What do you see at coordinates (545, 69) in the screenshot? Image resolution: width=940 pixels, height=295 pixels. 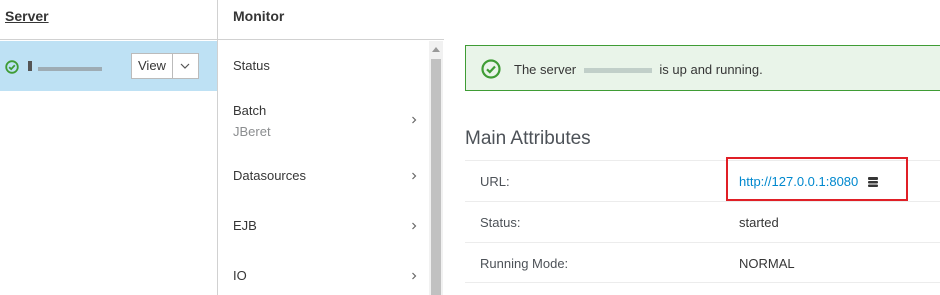 I see `alert-prefix: The server` at bounding box center [545, 69].